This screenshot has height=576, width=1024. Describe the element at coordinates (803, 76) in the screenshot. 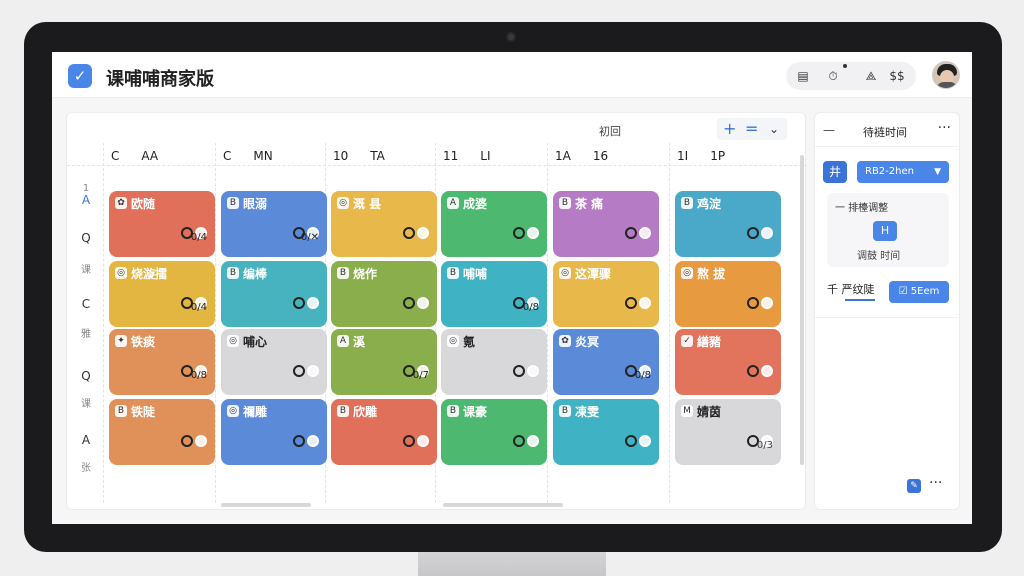

I see `layout-icon: ▤` at that location.